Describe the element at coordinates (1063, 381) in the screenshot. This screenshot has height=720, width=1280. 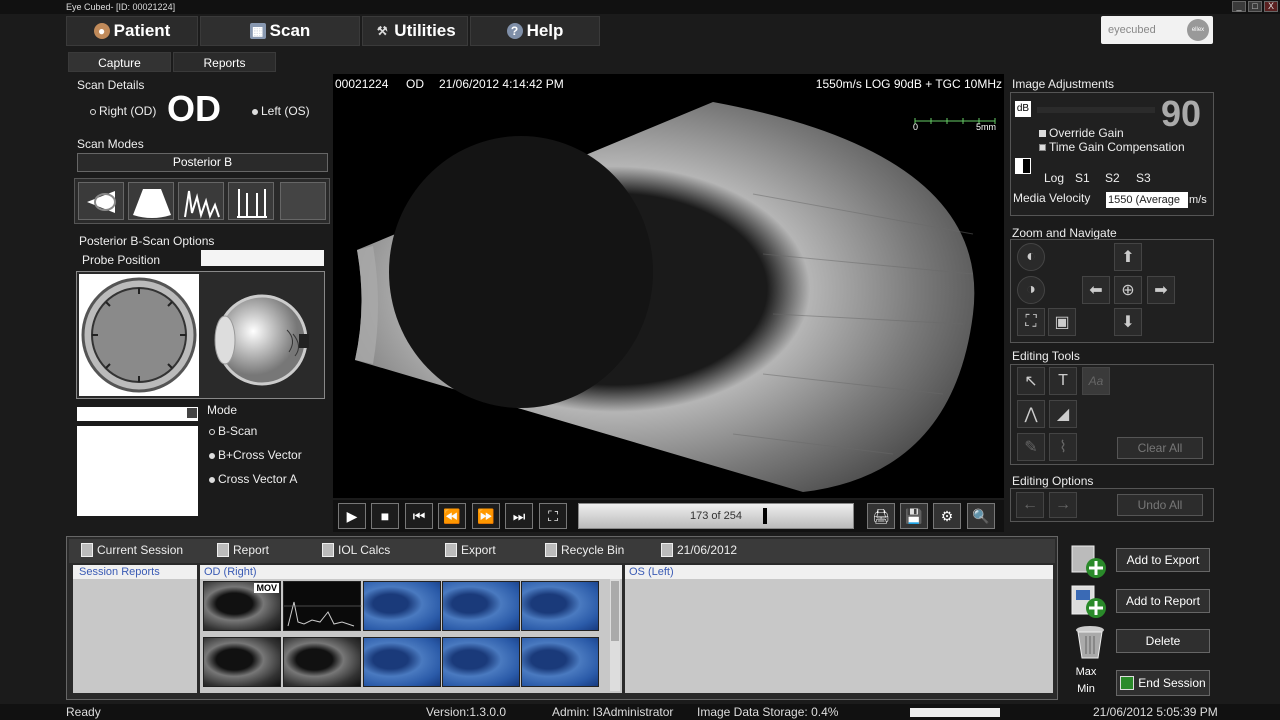
I see `text-tool: T` at that location.